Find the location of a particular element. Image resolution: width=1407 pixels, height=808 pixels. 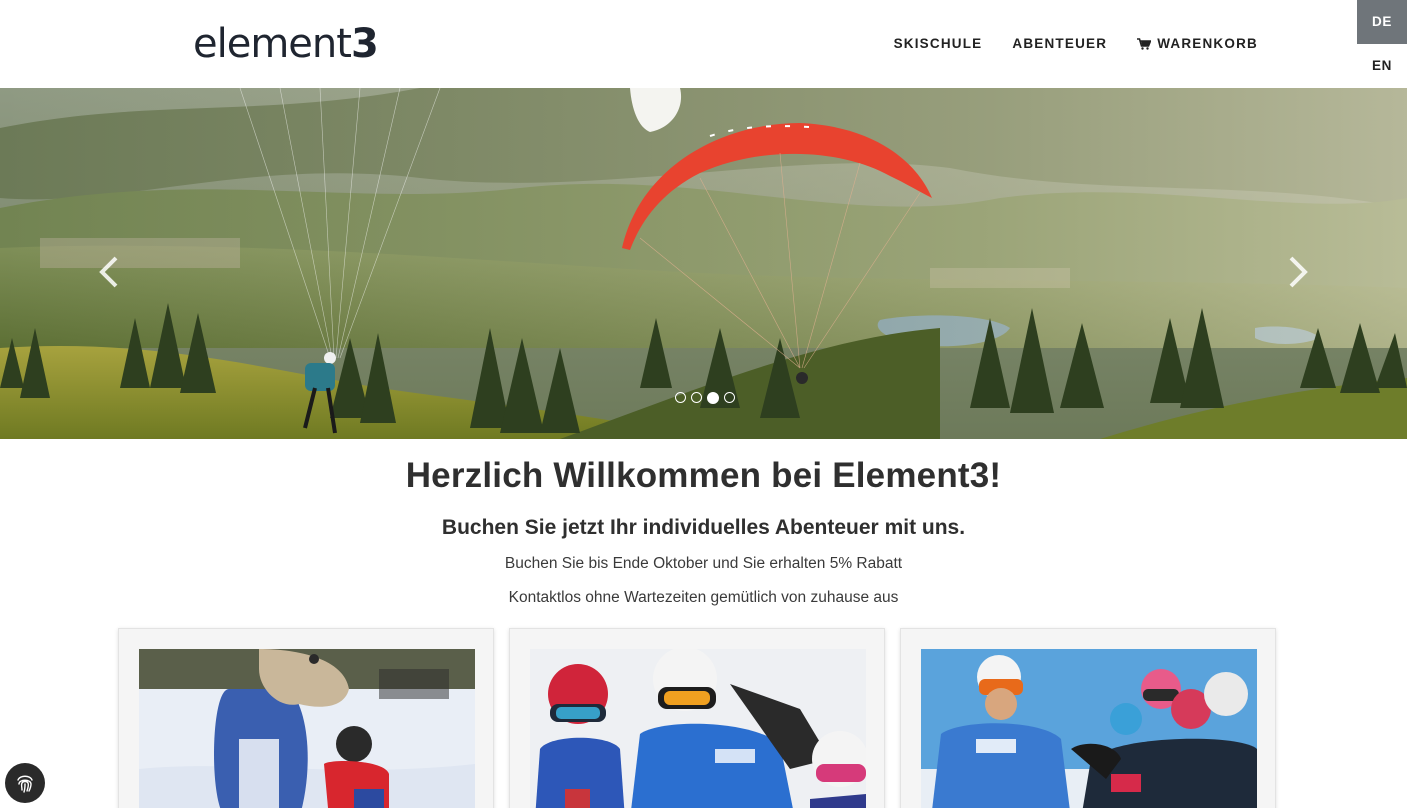

card-ski-adventure is located at coordinates (1088, 718).